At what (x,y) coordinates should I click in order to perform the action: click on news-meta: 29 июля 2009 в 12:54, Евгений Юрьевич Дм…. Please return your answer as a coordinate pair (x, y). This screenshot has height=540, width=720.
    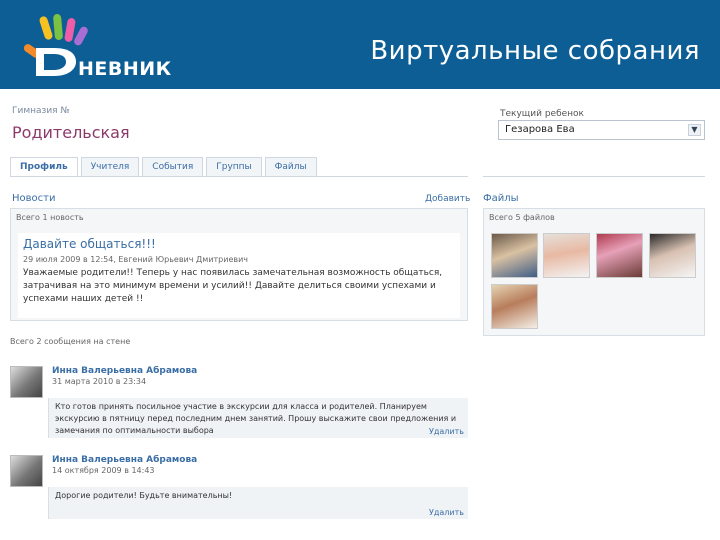
    Looking at the image, I should click on (136, 259).